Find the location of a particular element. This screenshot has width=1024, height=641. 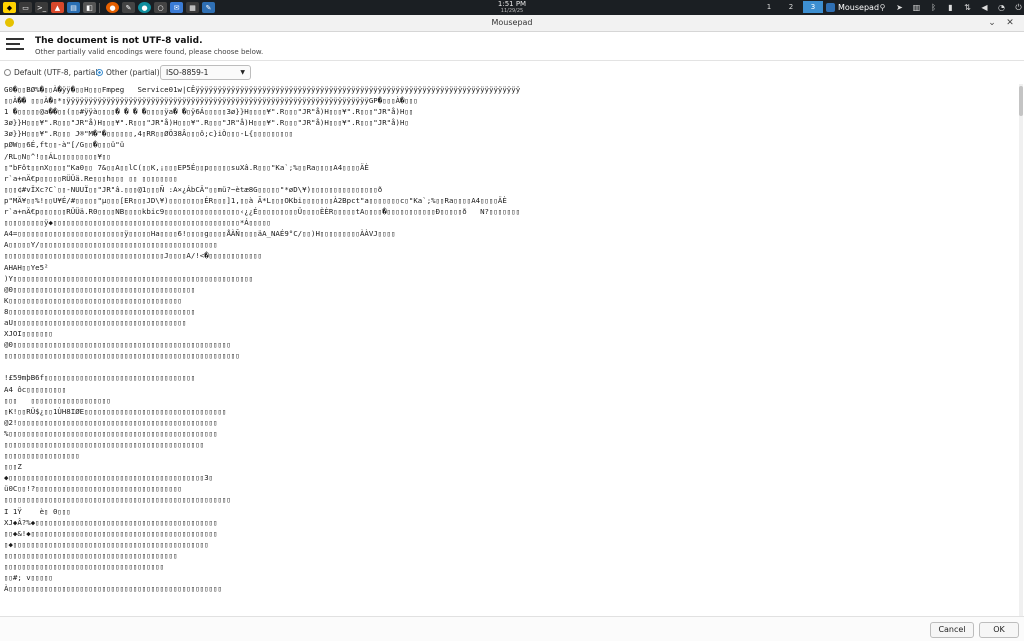

clipboard-icon: ▥ is located at coordinates (916, 7).